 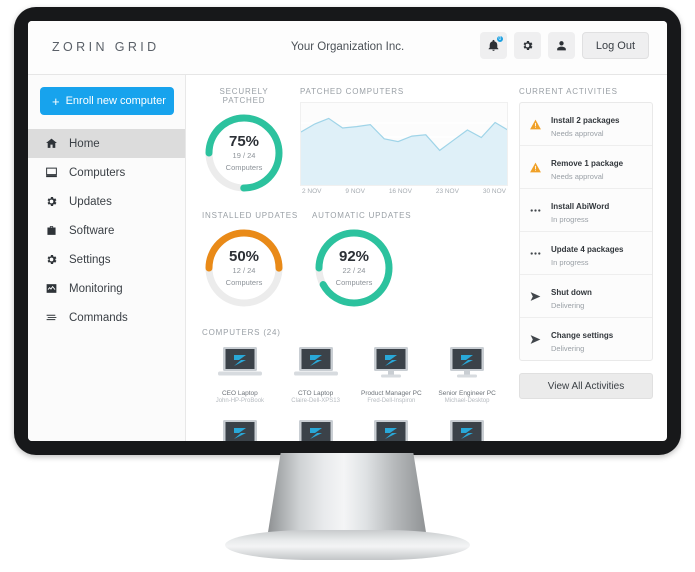 I want to click on enroll-new-computer-button: + Enroll new computer, so click(x=107, y=101).